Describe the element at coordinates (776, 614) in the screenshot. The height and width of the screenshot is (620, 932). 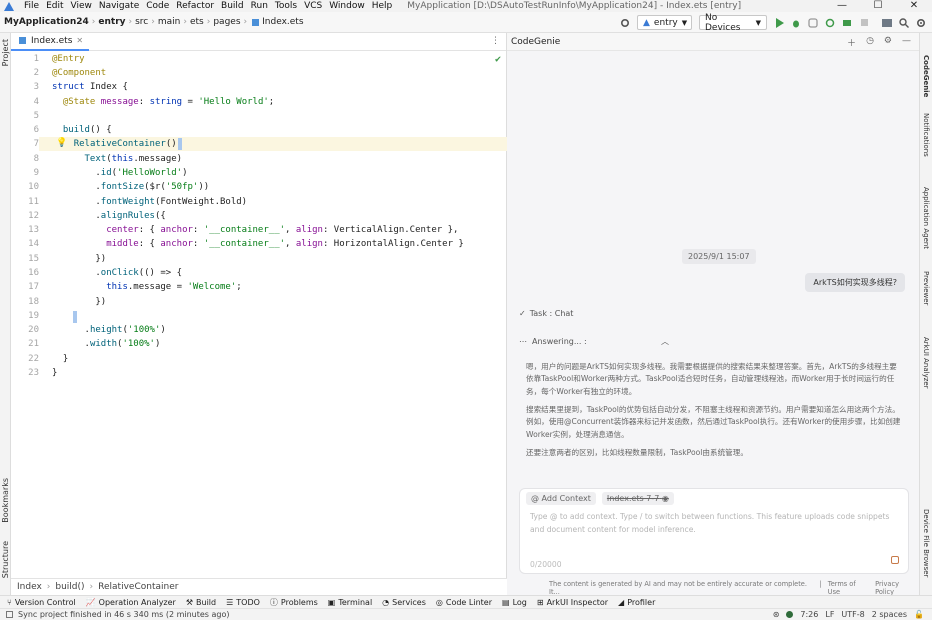
I see `ai-status-icon: ⊛` at that location.